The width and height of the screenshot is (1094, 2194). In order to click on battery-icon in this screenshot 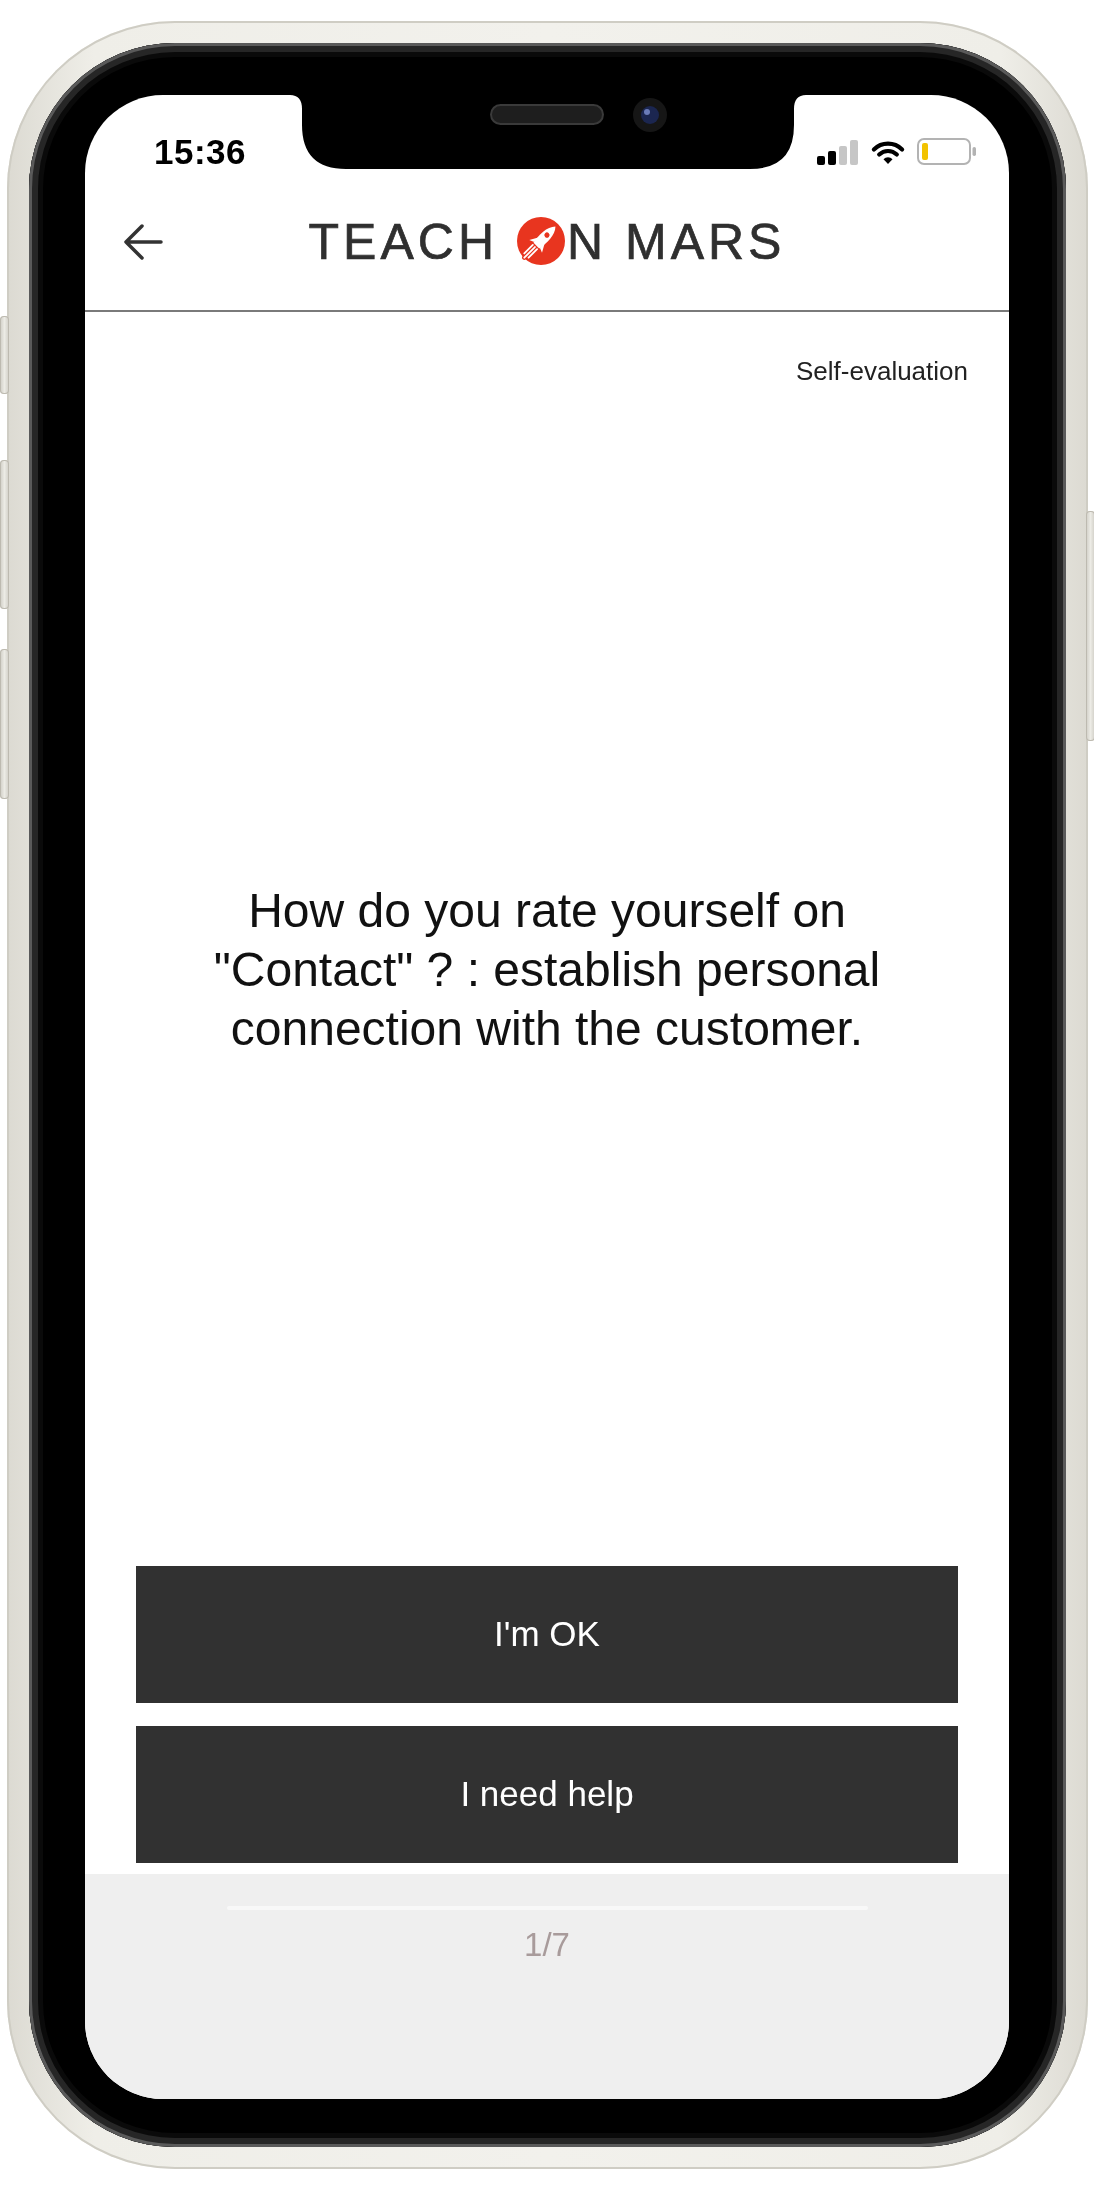, I will do `click(947, 151)`.